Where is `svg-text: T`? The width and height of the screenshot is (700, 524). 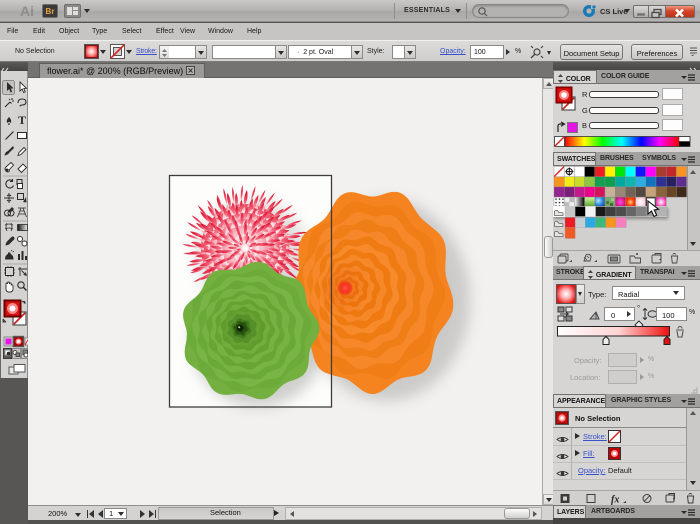
svg-text: T is located at coordinates (22, 120).